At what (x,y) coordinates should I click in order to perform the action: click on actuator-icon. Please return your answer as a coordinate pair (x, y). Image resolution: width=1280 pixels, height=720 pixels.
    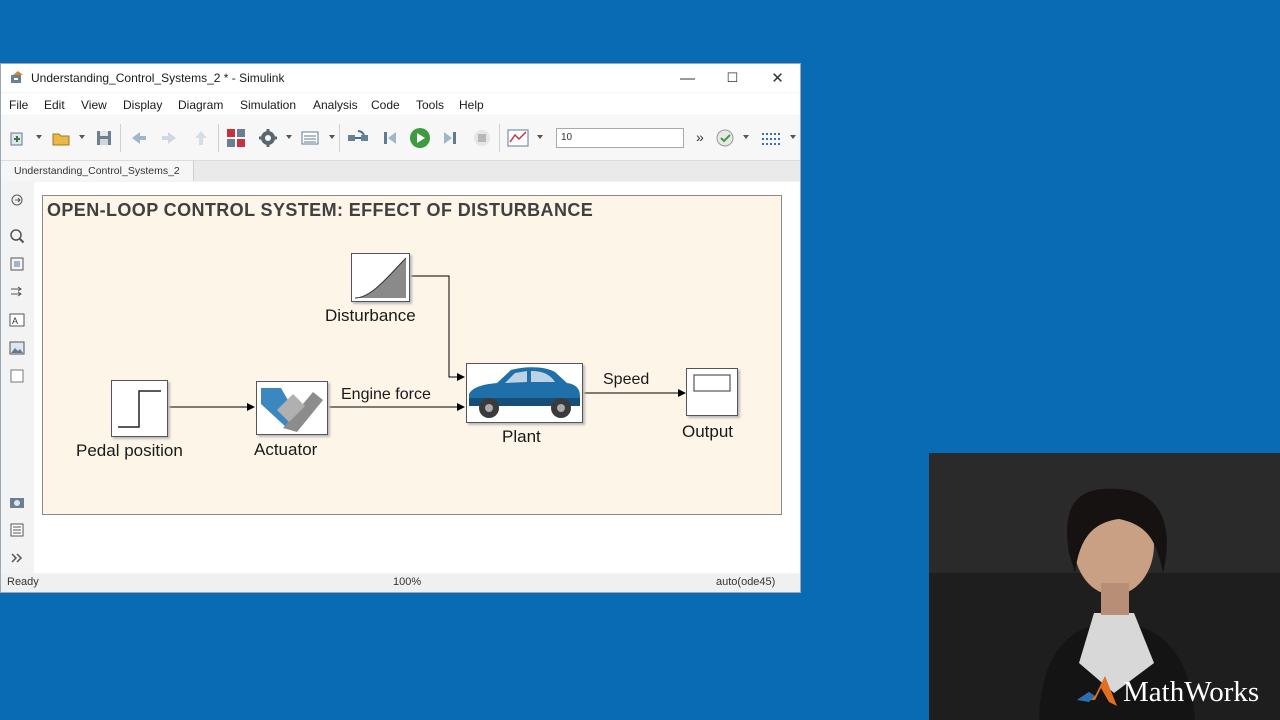
    Looking at the image, I should click on (292, 410).